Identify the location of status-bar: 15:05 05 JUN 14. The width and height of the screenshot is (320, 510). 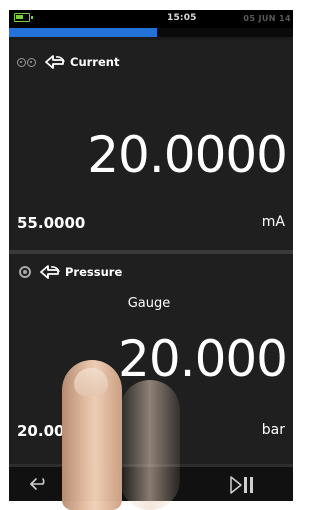
(151, 19).